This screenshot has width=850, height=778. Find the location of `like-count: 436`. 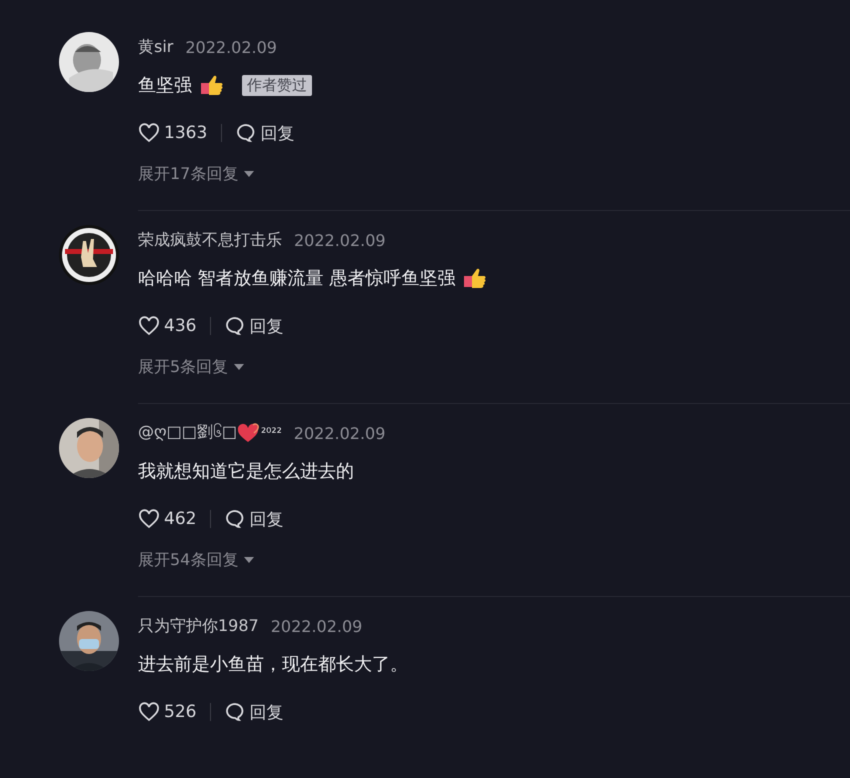

like-count: 436 is located at coordinates (180, 326).